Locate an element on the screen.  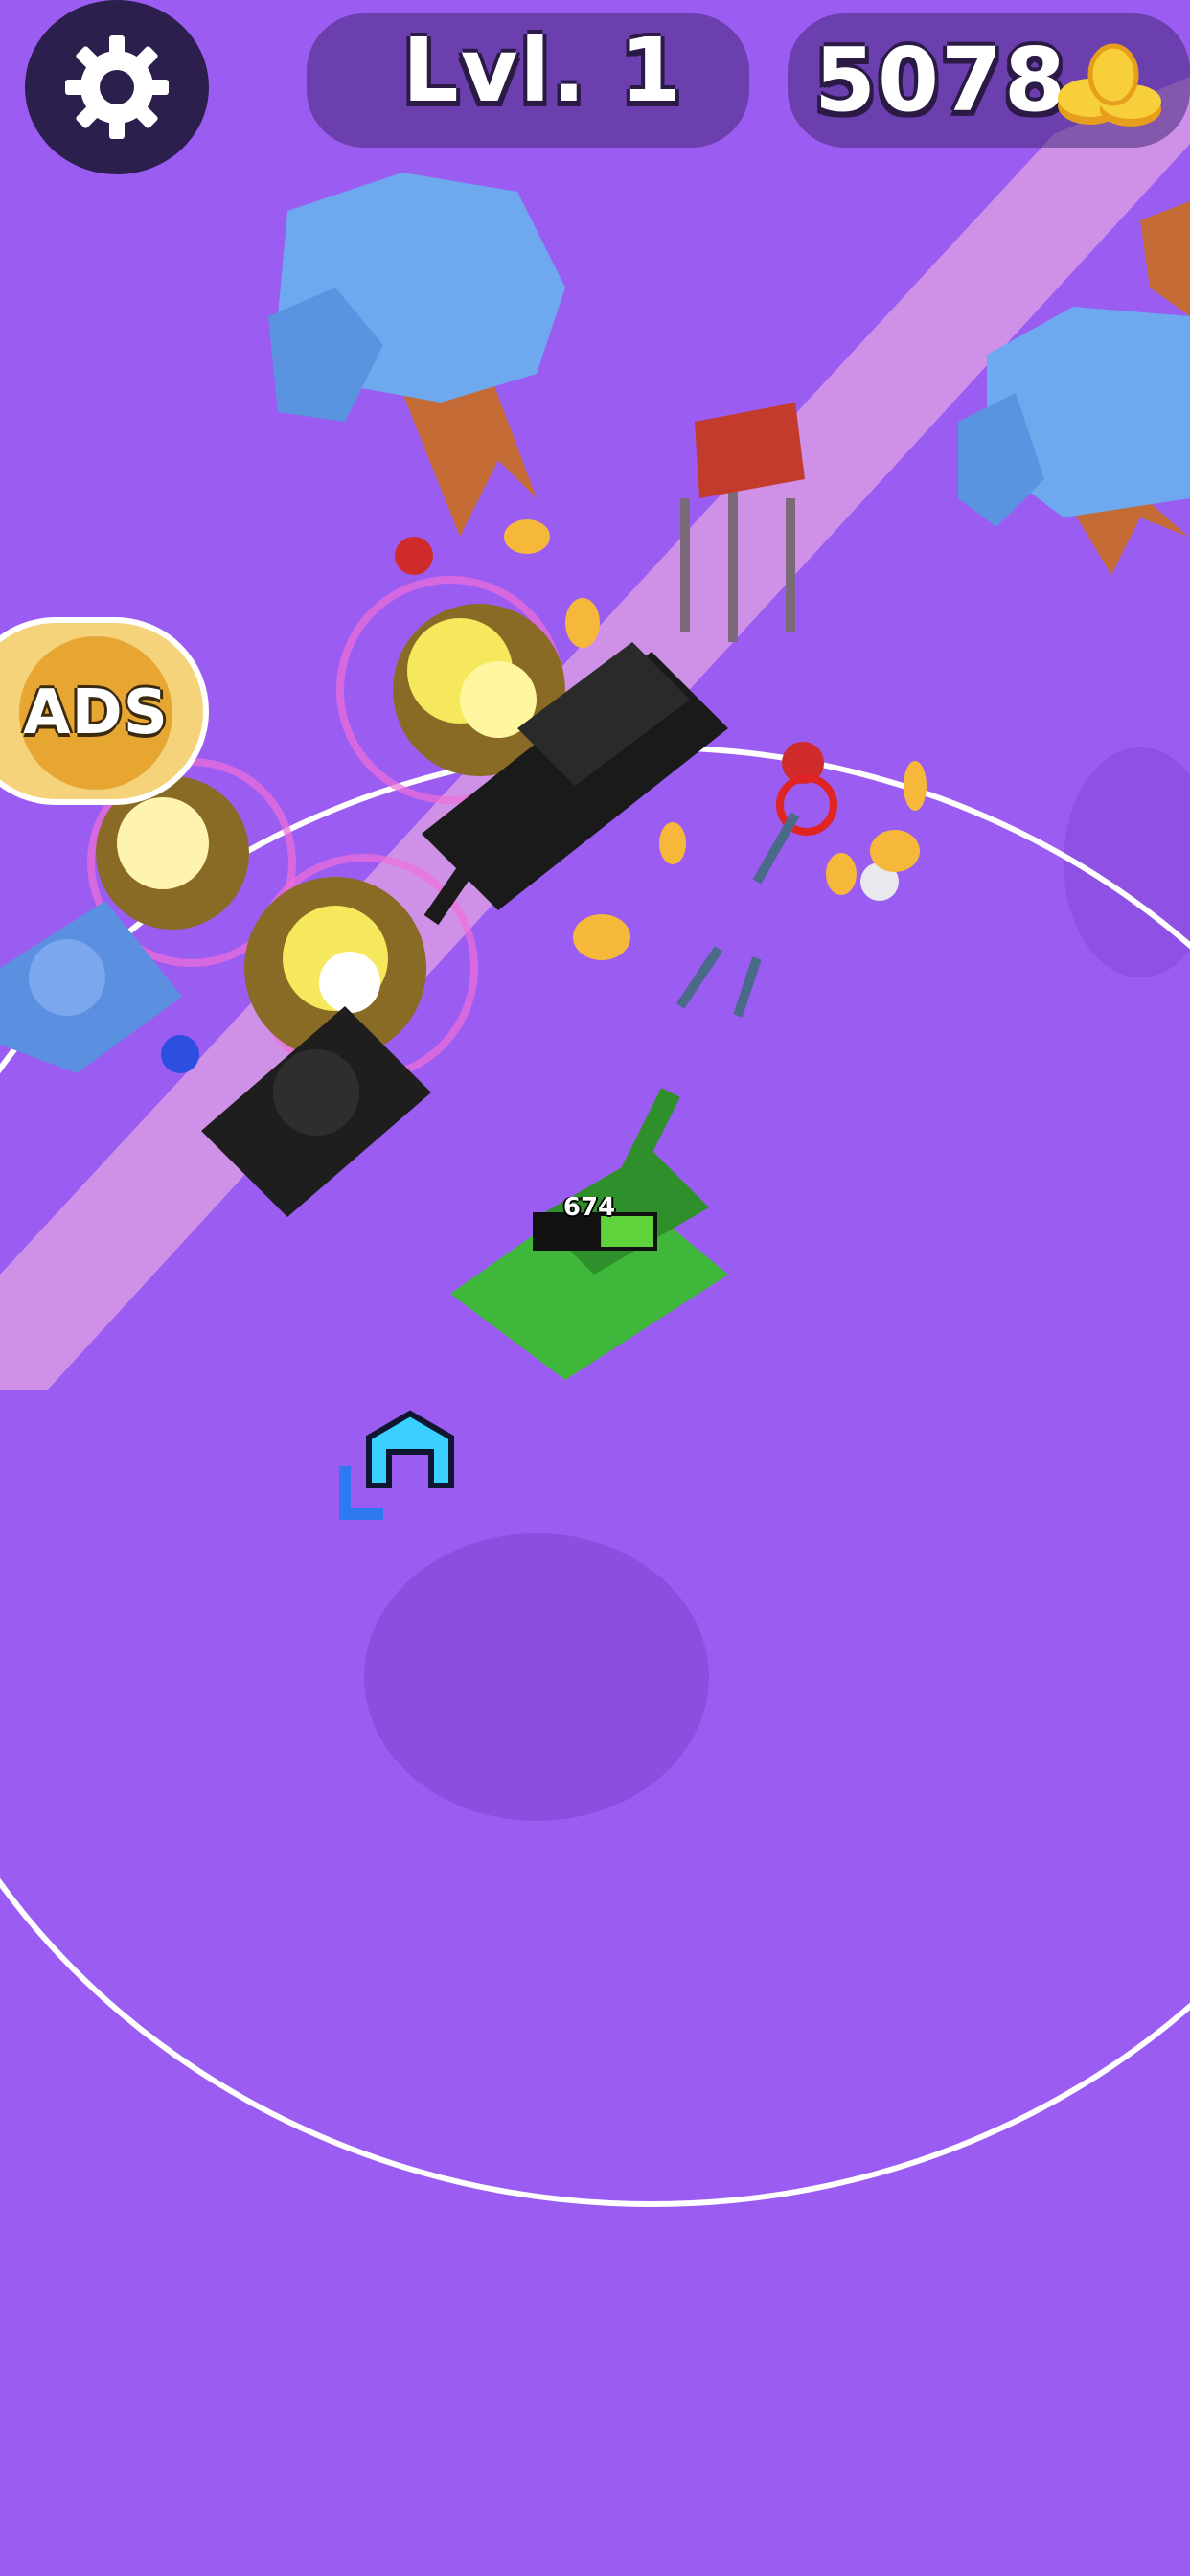
coin-counter: 5078 is located at coordinates (941, 80).